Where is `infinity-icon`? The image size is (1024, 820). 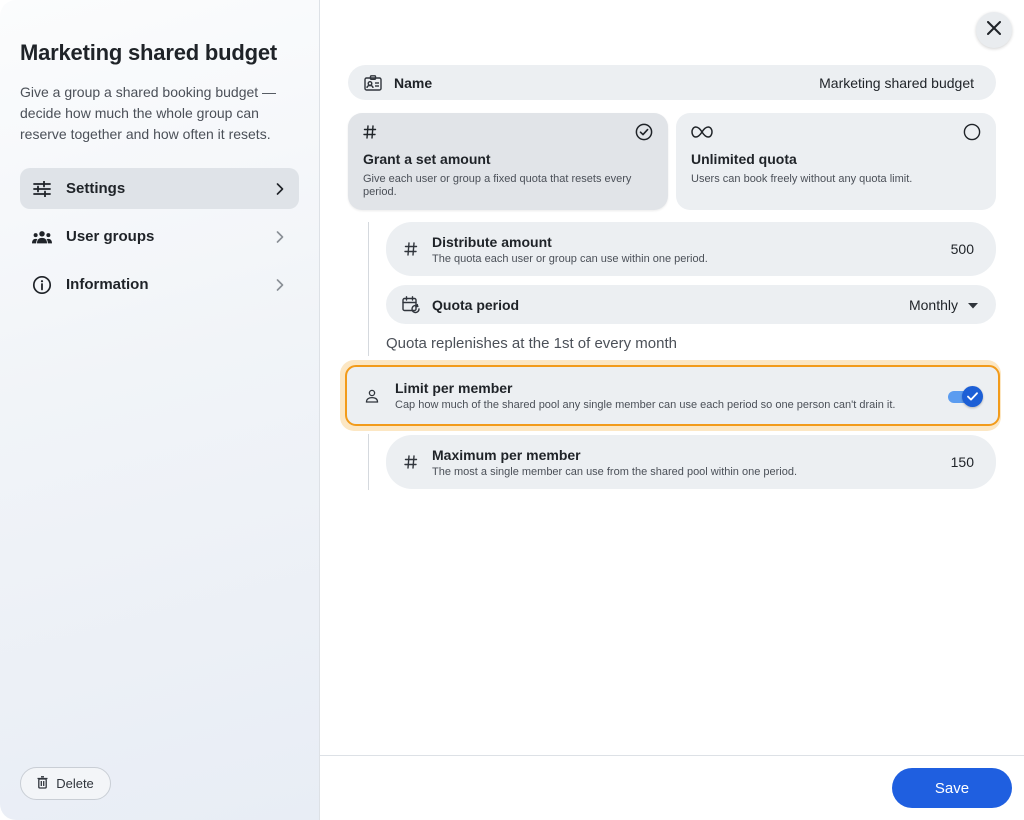 infinity-icon is located at coordinates (702, 134).